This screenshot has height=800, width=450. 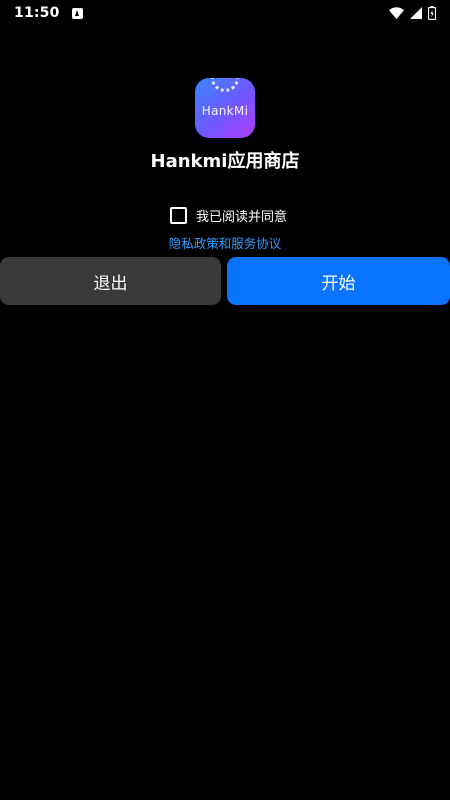 I want to click on privacy-policy-link: 隐私政策和服务协议, so click(x=225, y=242).